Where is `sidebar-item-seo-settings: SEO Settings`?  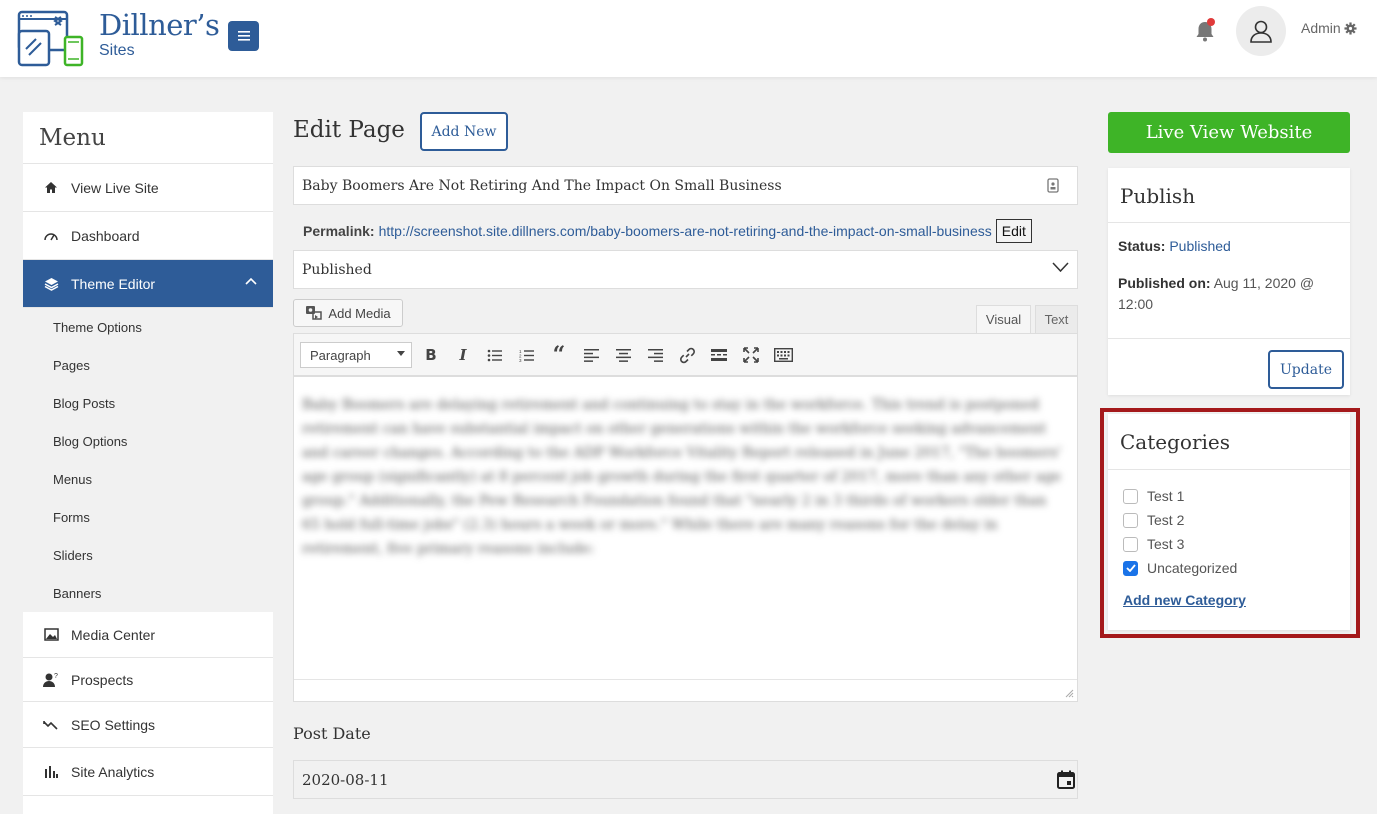 sidebar-item-seo-settings: SEO Settings is located at coordinates (148, 725).